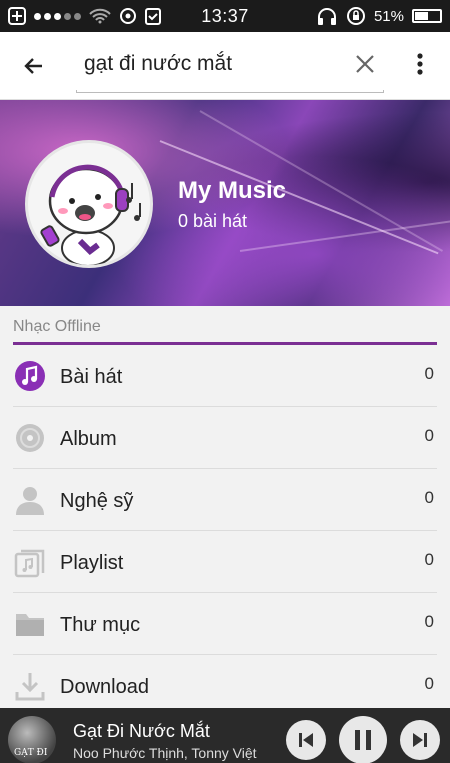  What do you see at coordinates (97, 501) in the screenshot?
I see `list-item-label: Nghệ sỹ` at bounding box center [97, 501].